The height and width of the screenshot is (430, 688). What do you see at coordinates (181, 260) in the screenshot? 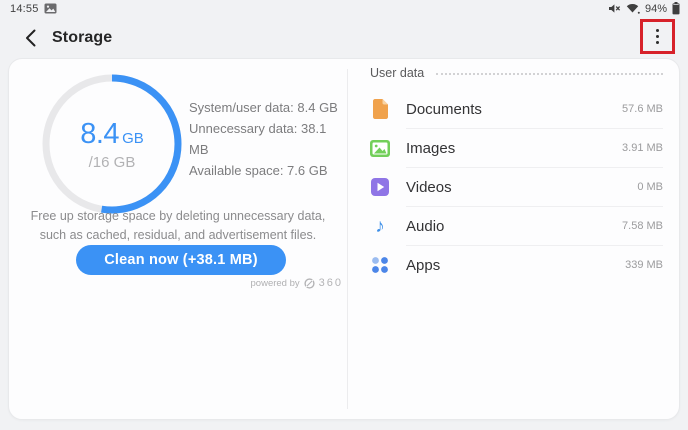
I see `clean-now-button: Clean now (+38.1 MB)` at bounding box center [181, 260].